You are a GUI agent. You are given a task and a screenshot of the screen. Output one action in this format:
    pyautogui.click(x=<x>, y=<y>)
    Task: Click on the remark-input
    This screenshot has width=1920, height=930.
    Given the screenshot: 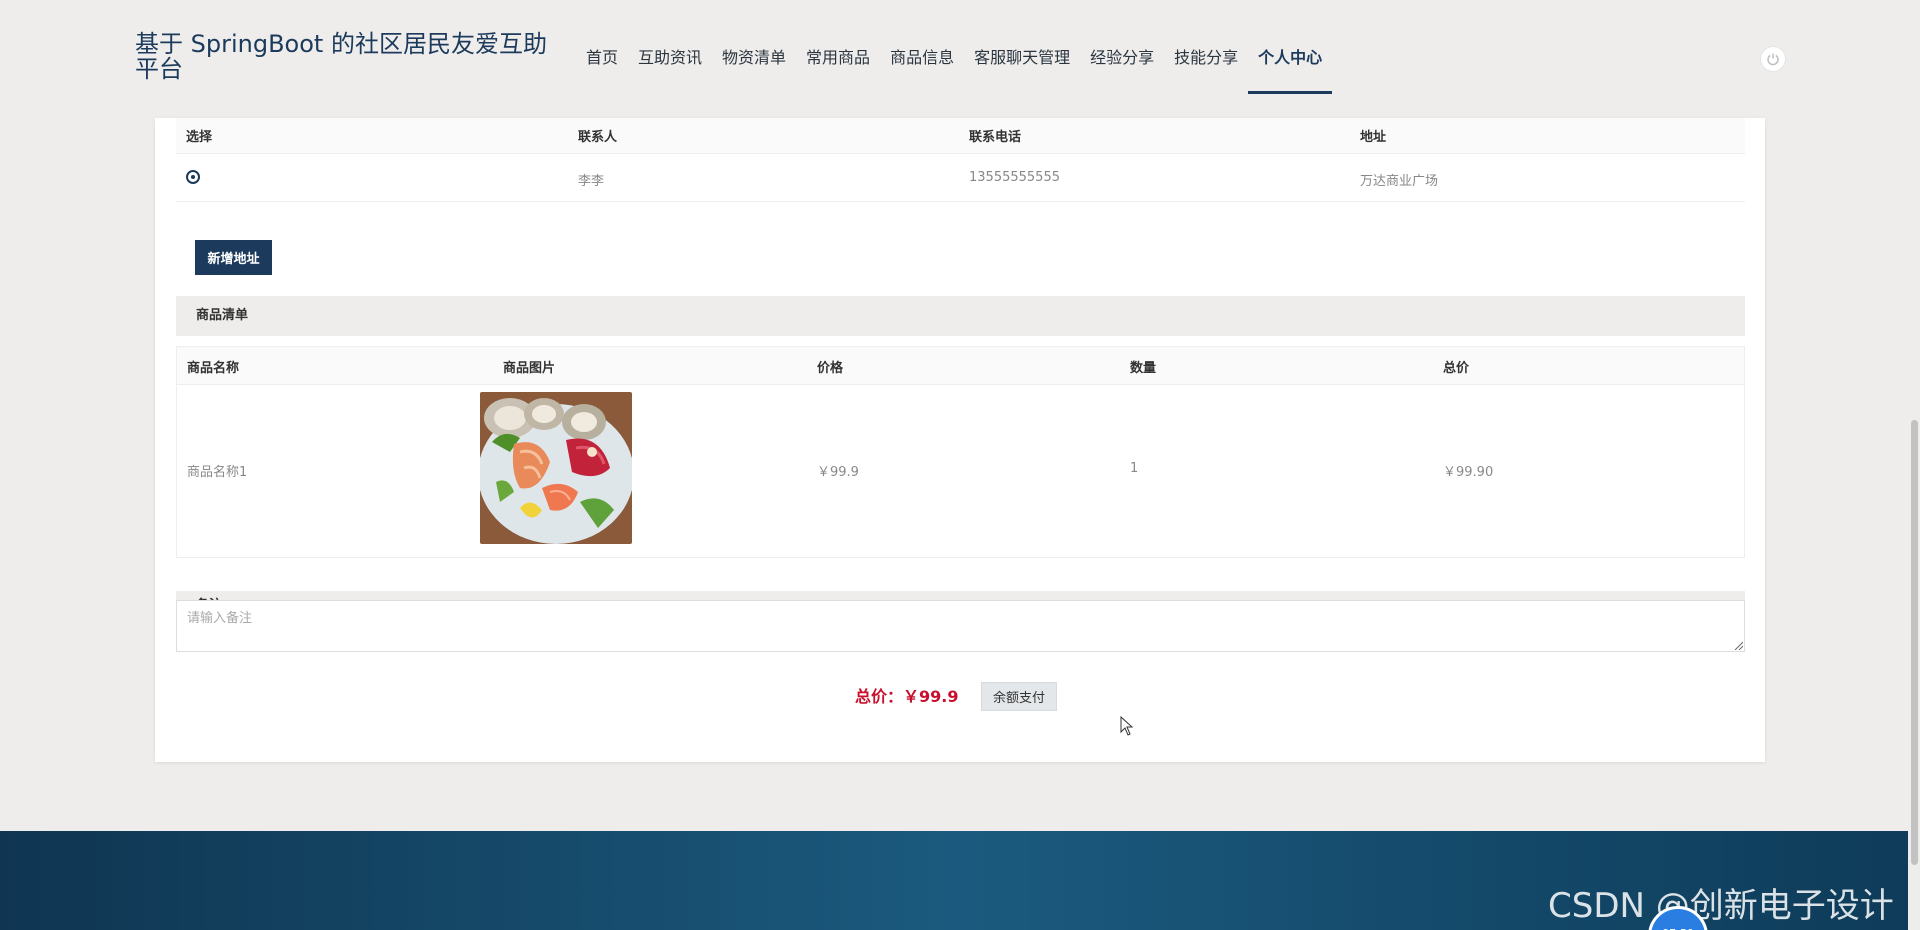 What is the action you would take?
    pyautogui.click(x=960, y=626)
    